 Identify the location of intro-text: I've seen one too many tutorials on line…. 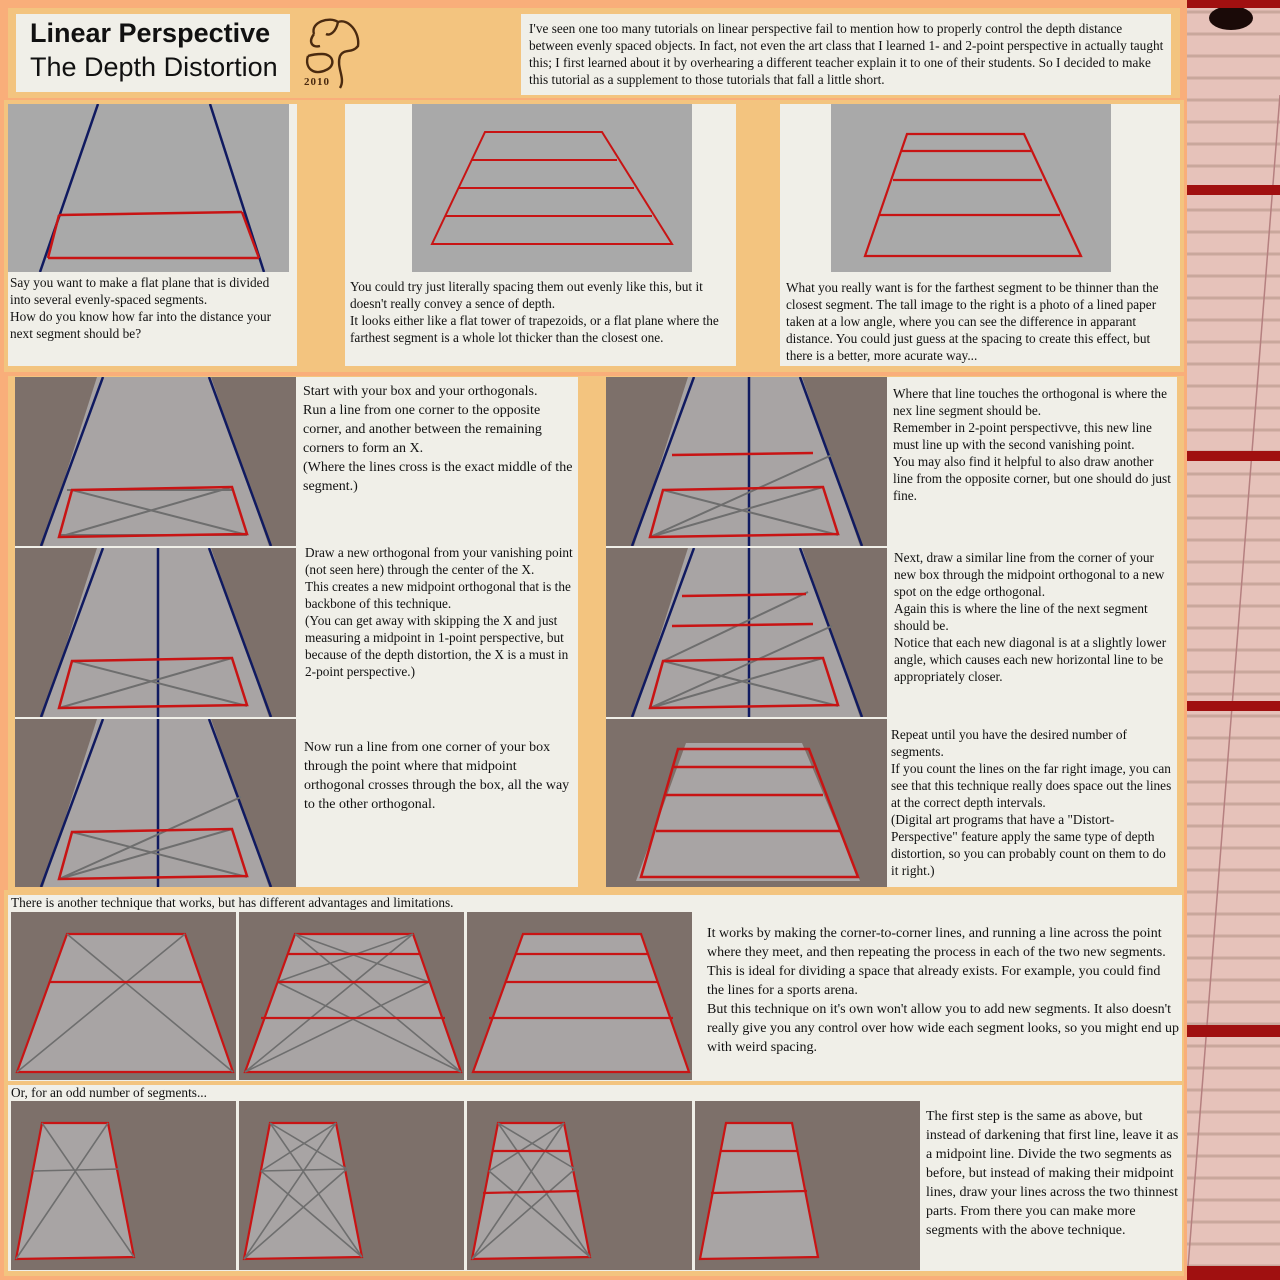
(846, 54).